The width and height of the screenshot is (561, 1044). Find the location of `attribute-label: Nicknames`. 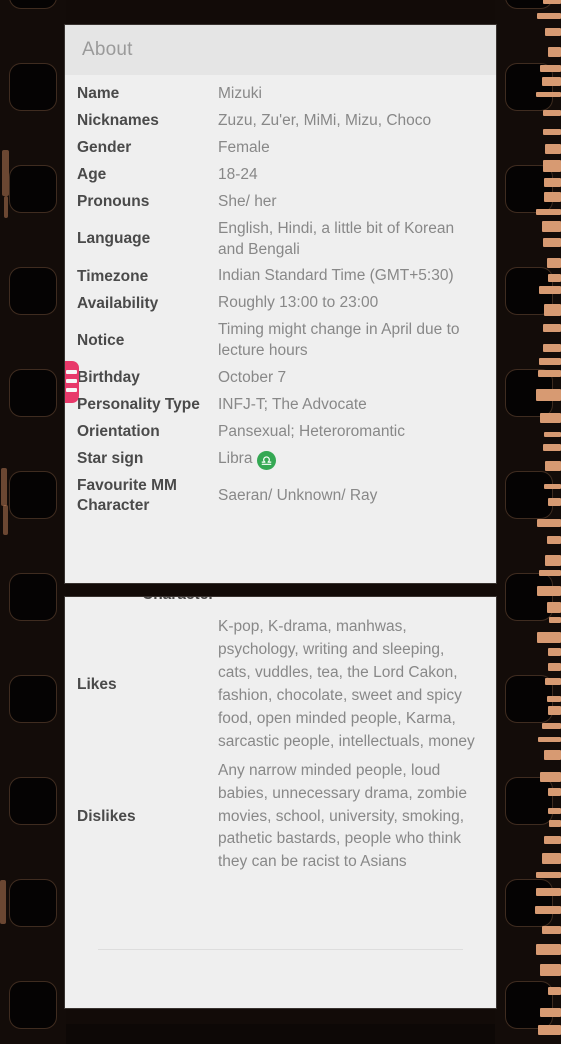

attribute-label: Nicknames is located at coordinates (118, 121).